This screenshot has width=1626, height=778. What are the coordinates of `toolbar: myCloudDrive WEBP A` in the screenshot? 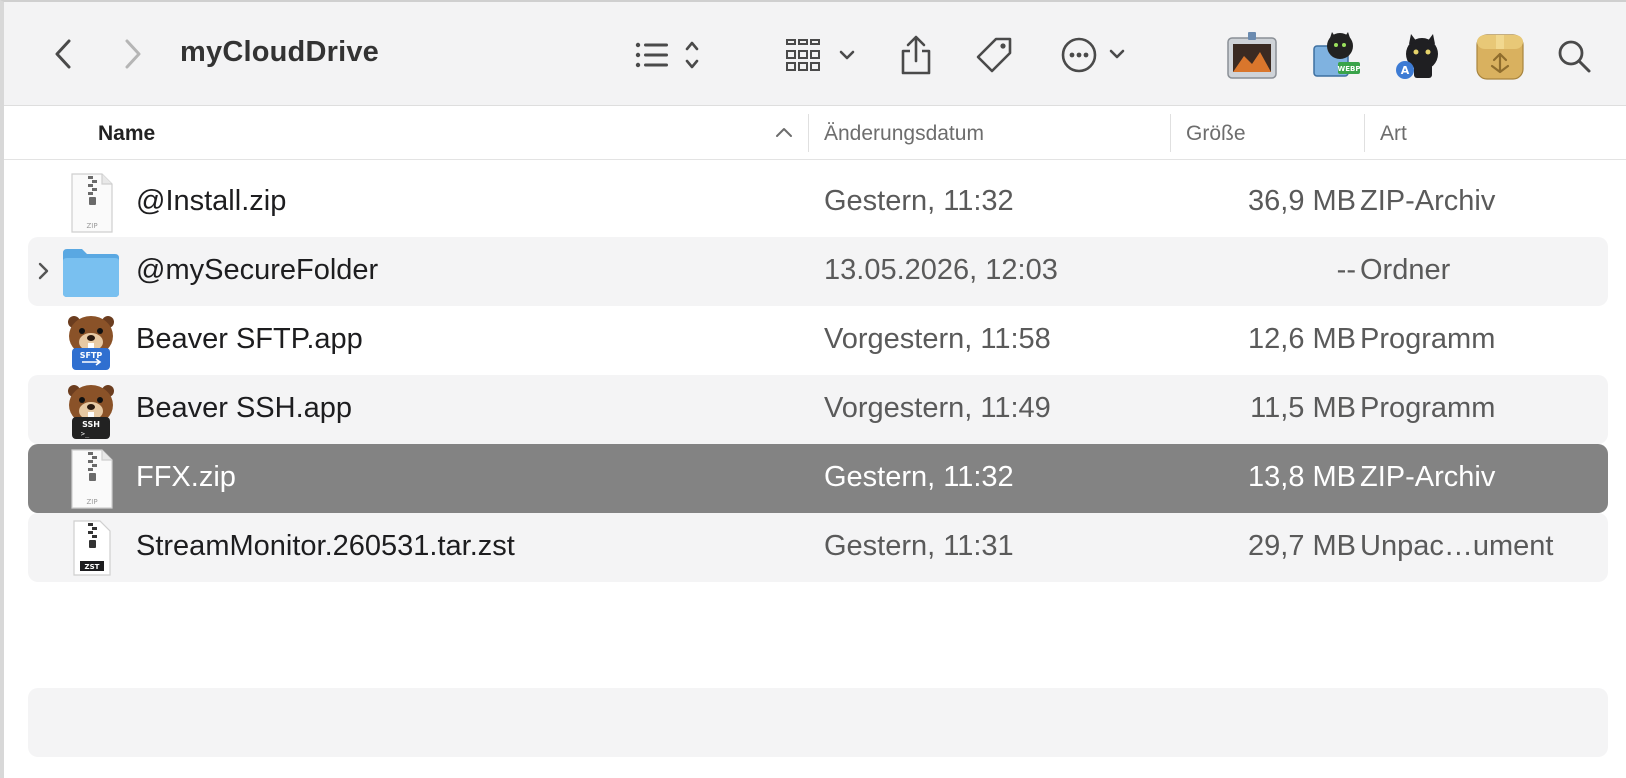 It's located at (815, 54).